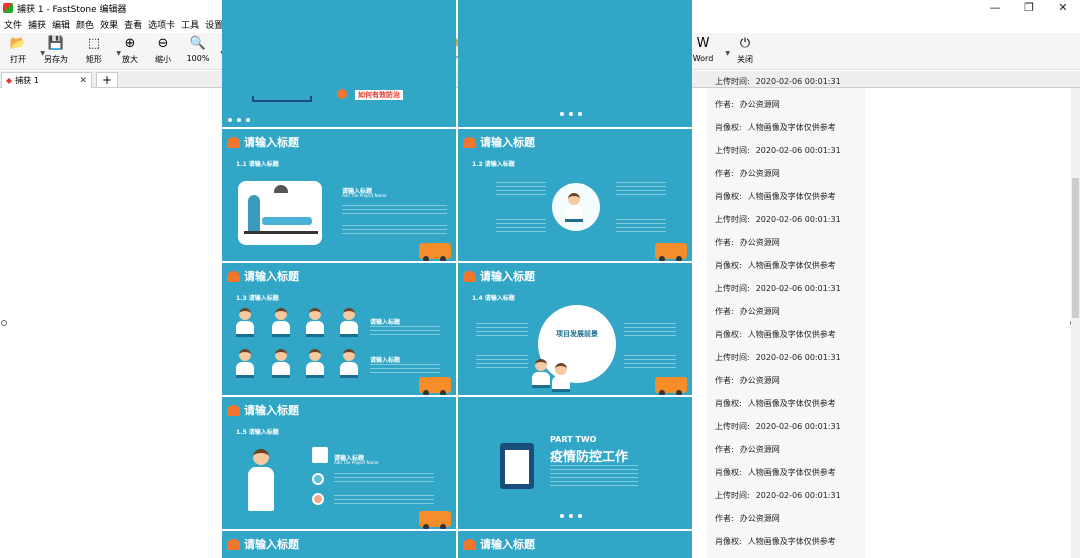 Image resolution: width=1080 pixels, height=558 pixels. I want to click on placeholder-title: 请输入标题, so click(385, 322).